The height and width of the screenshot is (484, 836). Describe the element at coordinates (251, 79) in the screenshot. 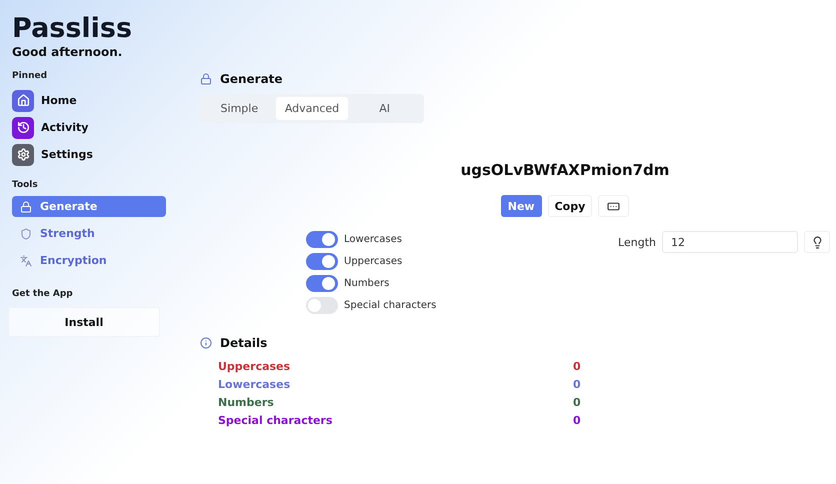

I see `section-title: Generate` at that location.